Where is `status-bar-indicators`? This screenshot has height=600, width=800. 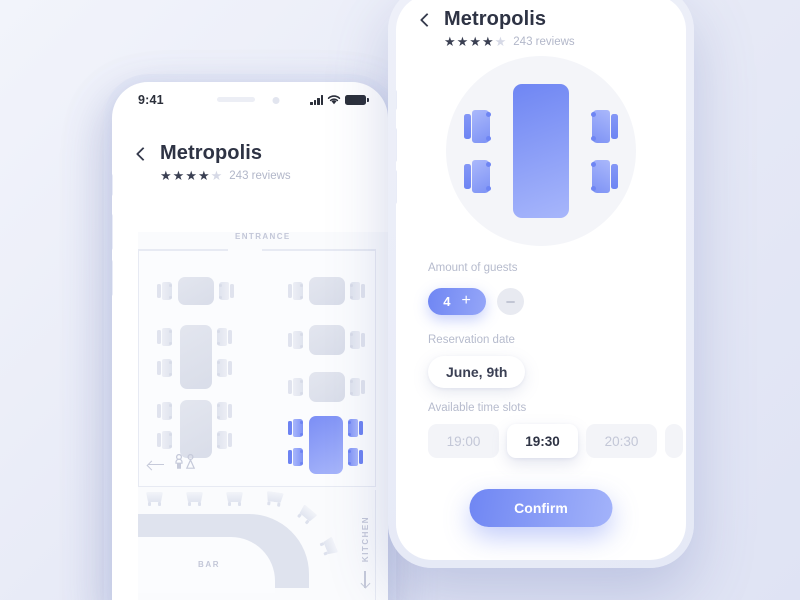
status-bar-indicators is located at coordinates (339, 99).